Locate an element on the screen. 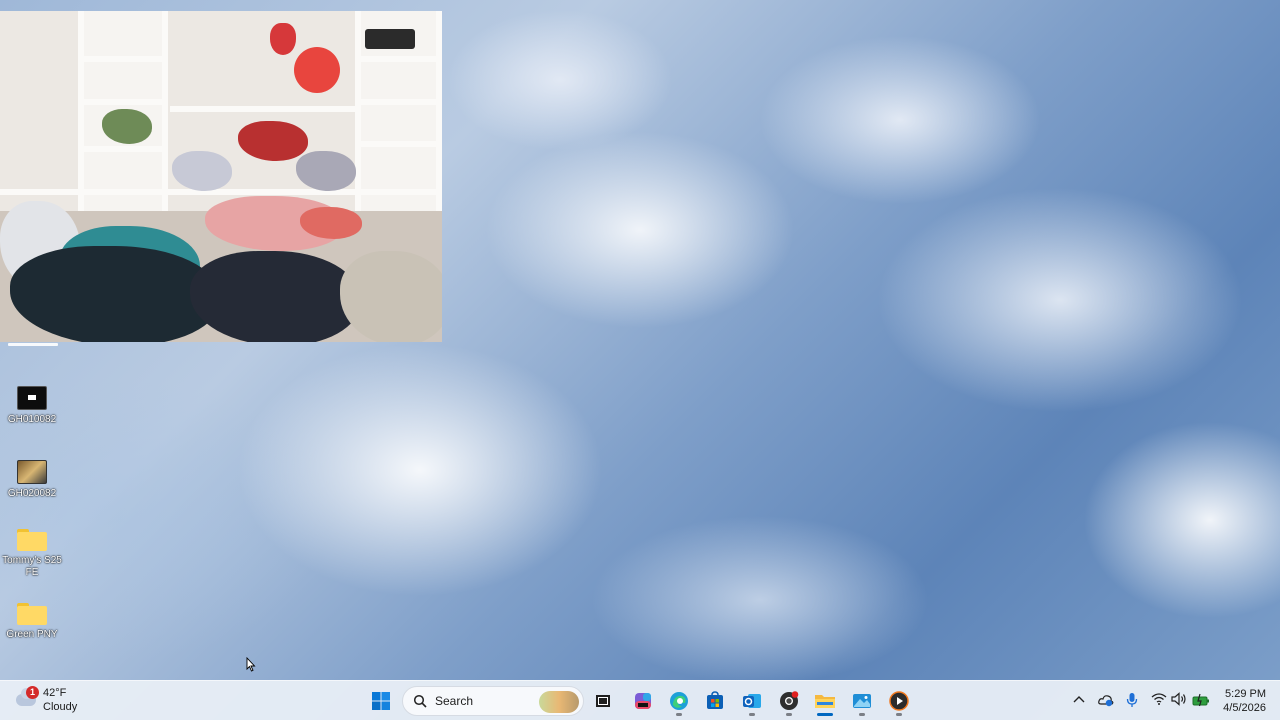  desktop-icon-video-gh020082: GH020082 is located at coordinates (32, 480).